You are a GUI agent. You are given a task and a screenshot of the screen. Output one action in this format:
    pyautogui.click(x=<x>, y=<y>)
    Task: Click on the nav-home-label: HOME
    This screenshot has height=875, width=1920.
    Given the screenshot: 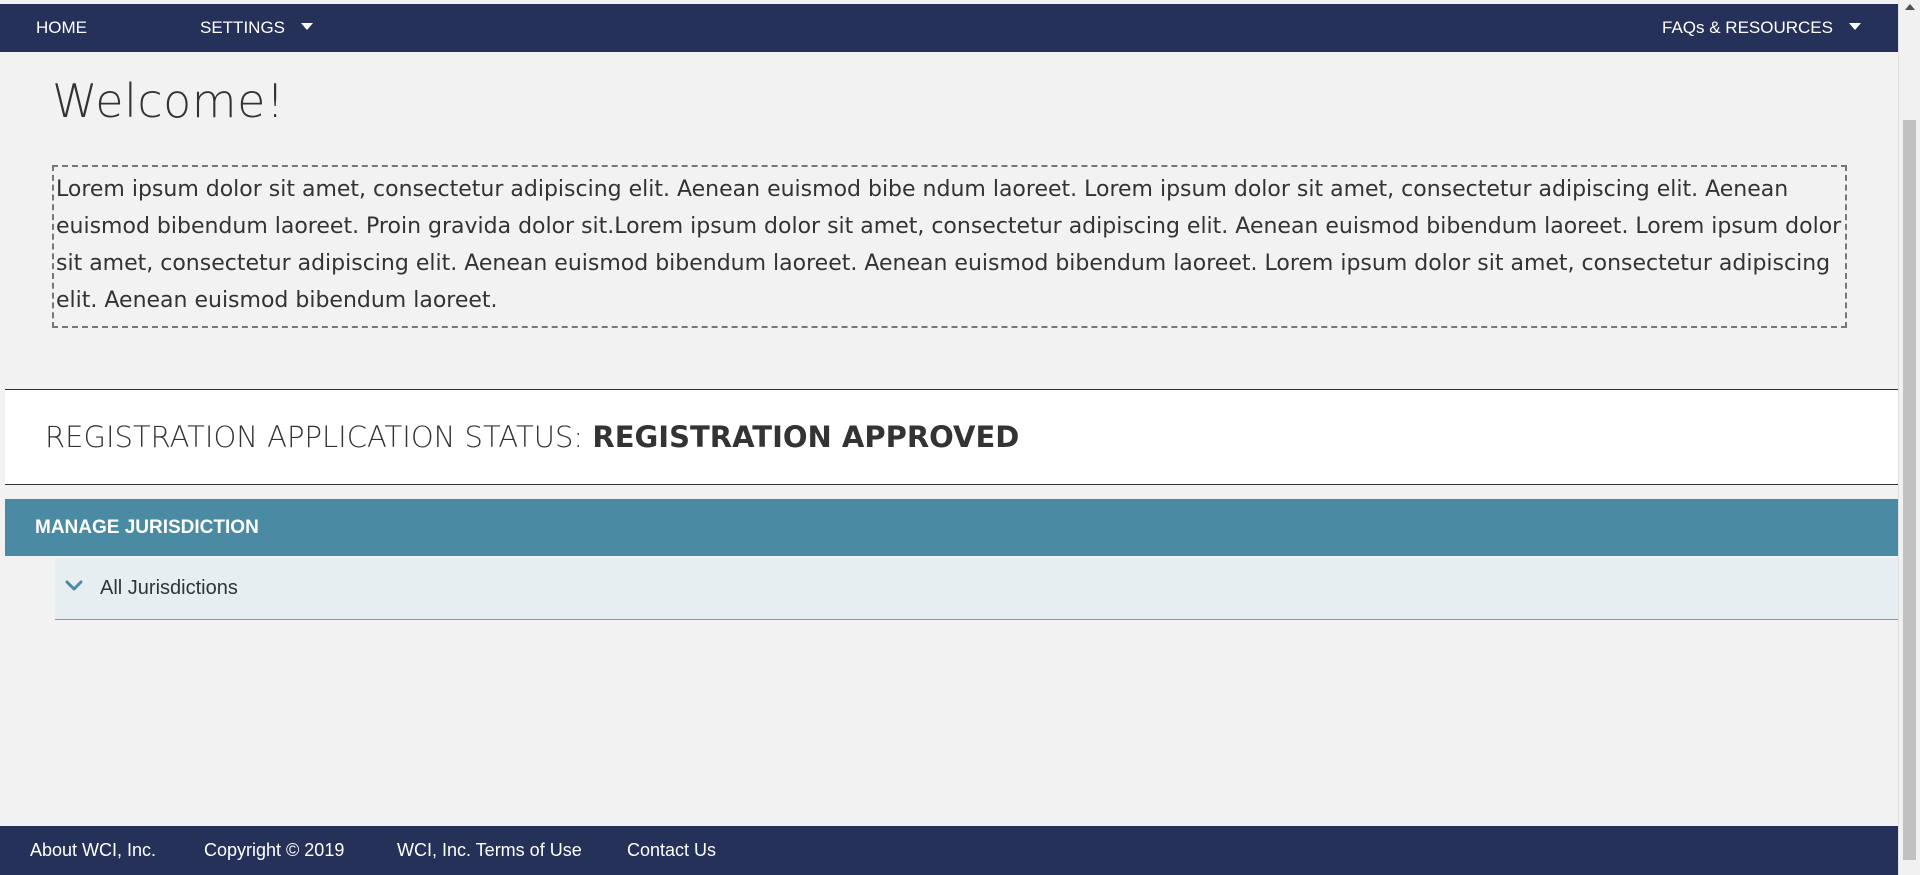 What is the action you would take?
    pyautogui.click(x=61, y=27)
    